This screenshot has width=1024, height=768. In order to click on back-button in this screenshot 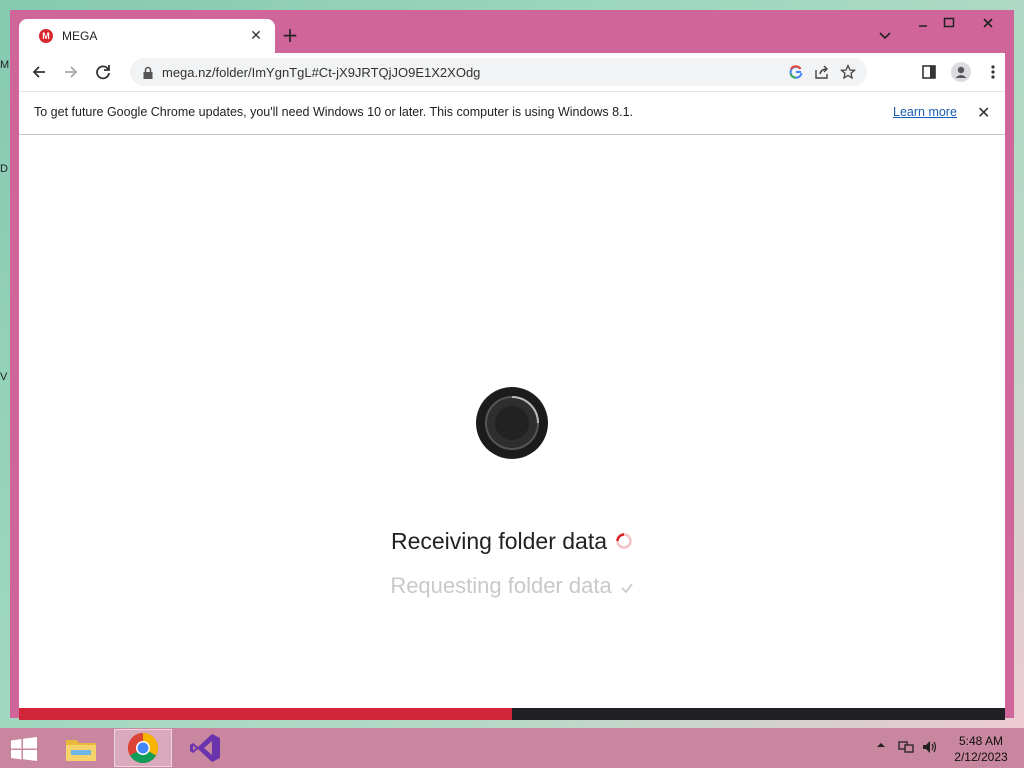, I will do `click(39, 72)`.